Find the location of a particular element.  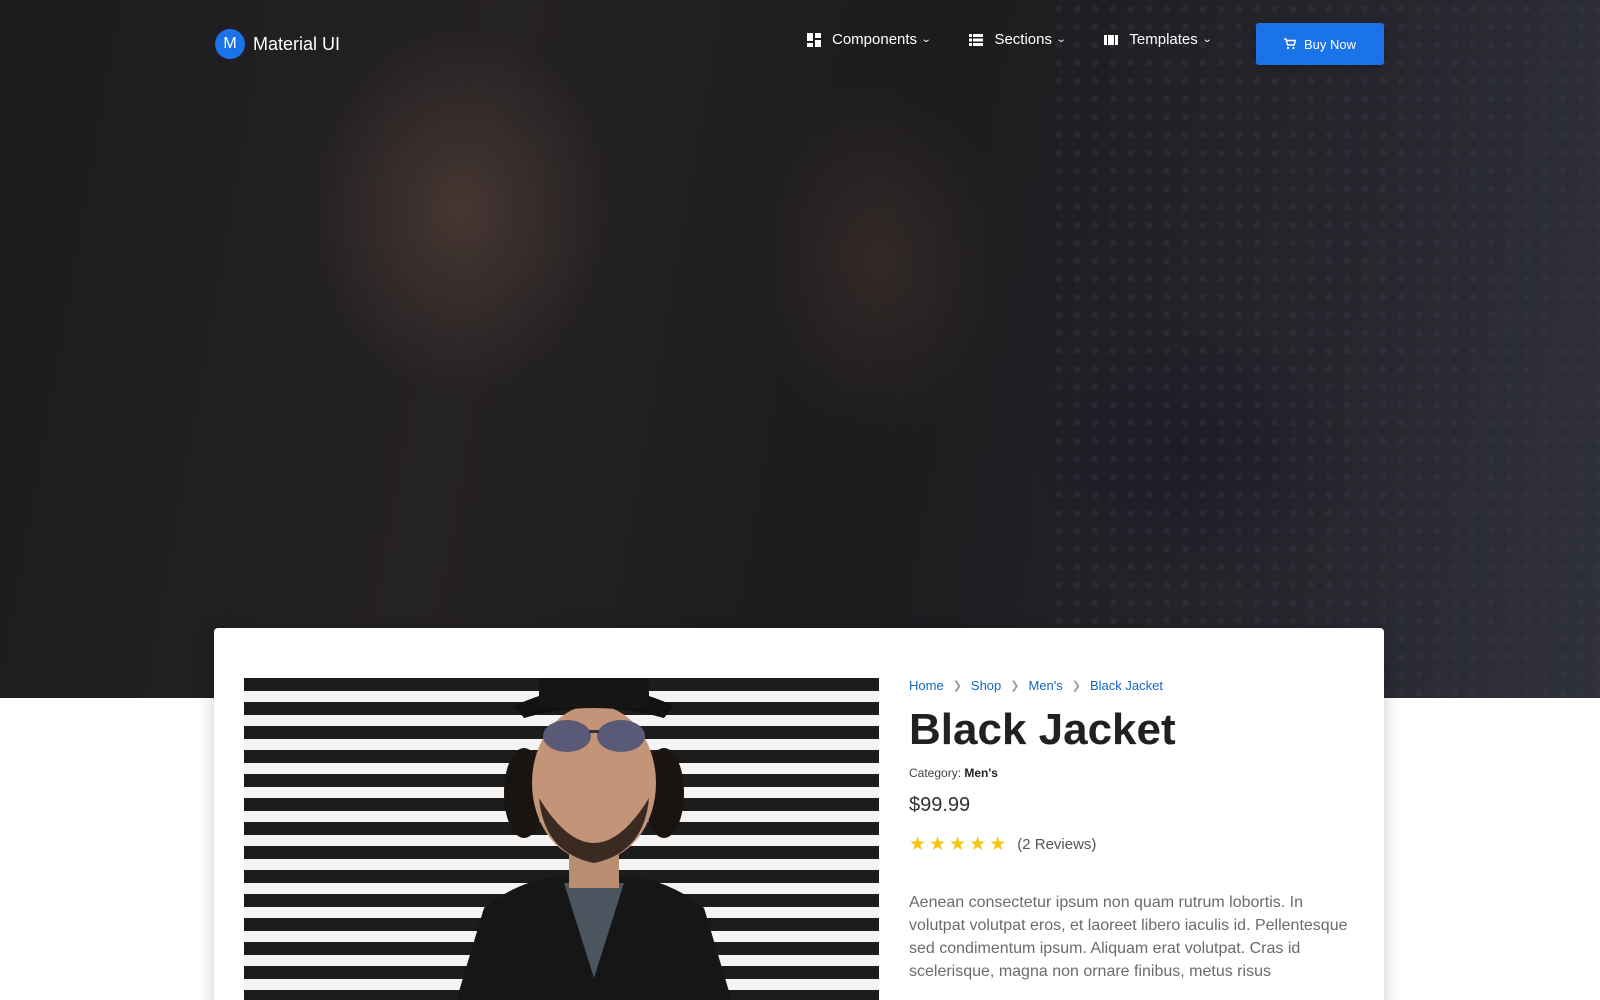

breadcrumb-home: Home is located at coordinates (926, 685).